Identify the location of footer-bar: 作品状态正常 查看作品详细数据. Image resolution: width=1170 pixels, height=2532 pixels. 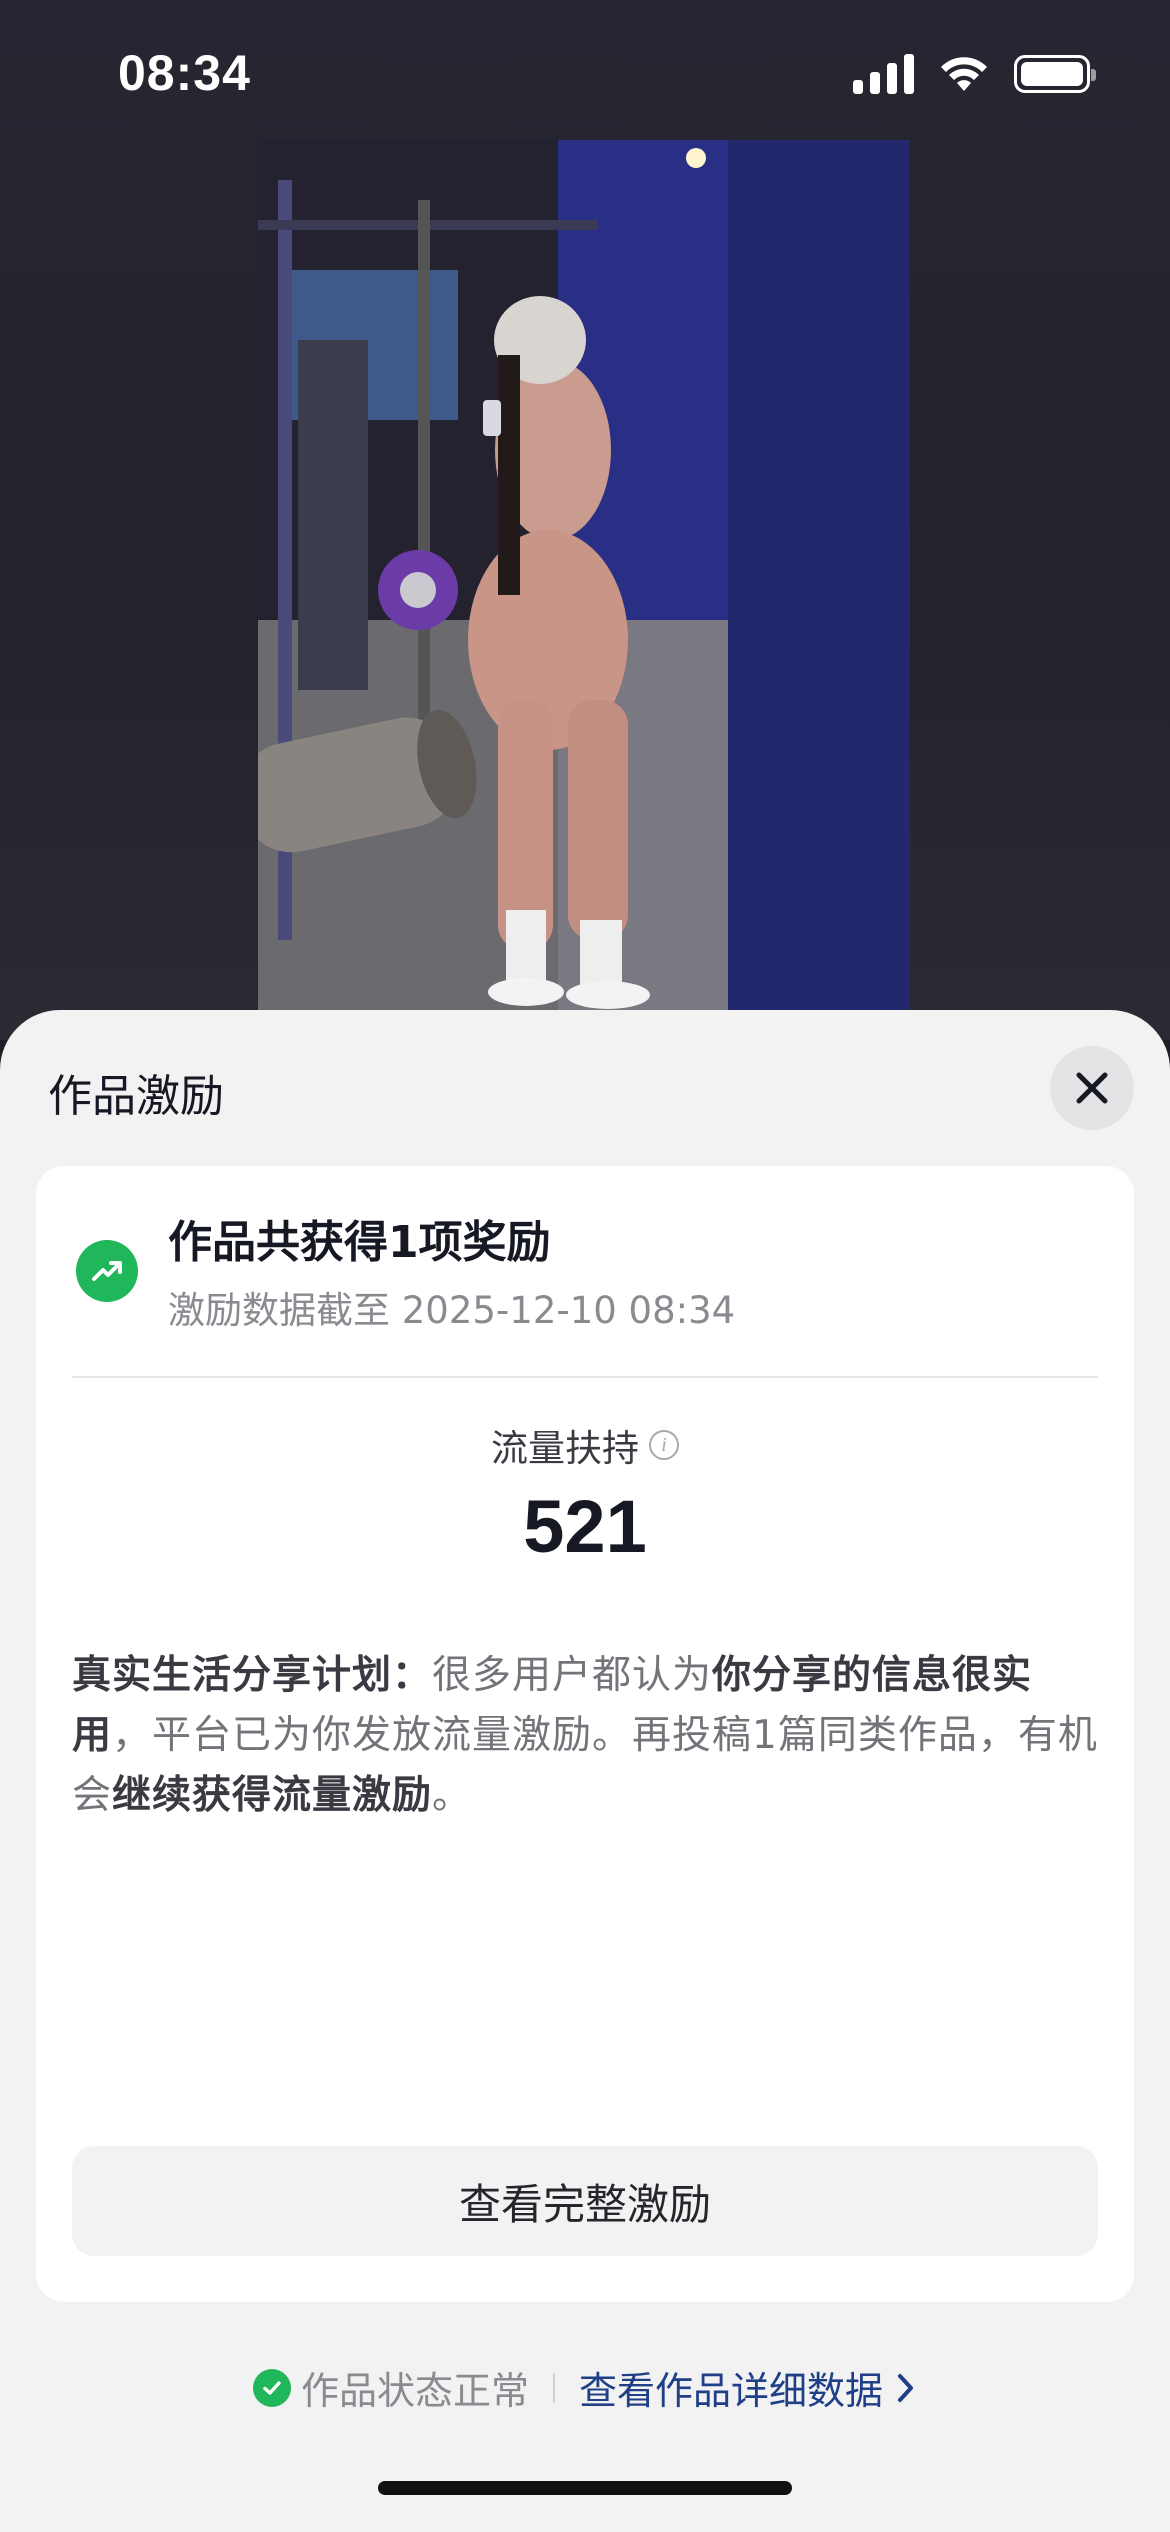
(585, 2387).